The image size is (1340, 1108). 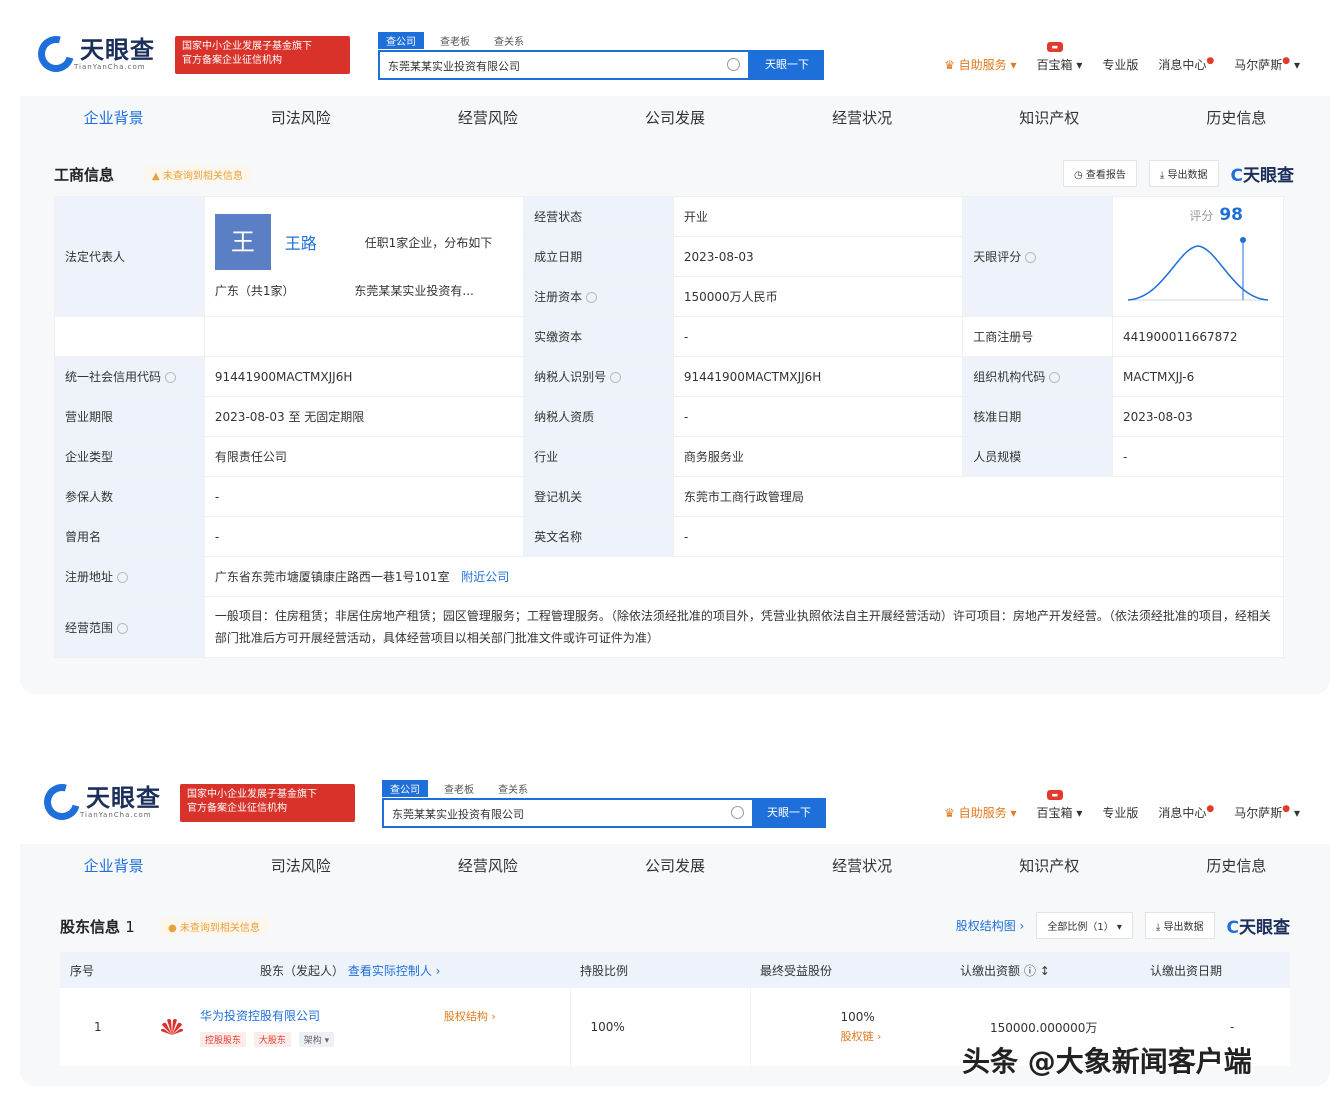 I want to click on score-distribution-chart, so click(x=1198, y=269).